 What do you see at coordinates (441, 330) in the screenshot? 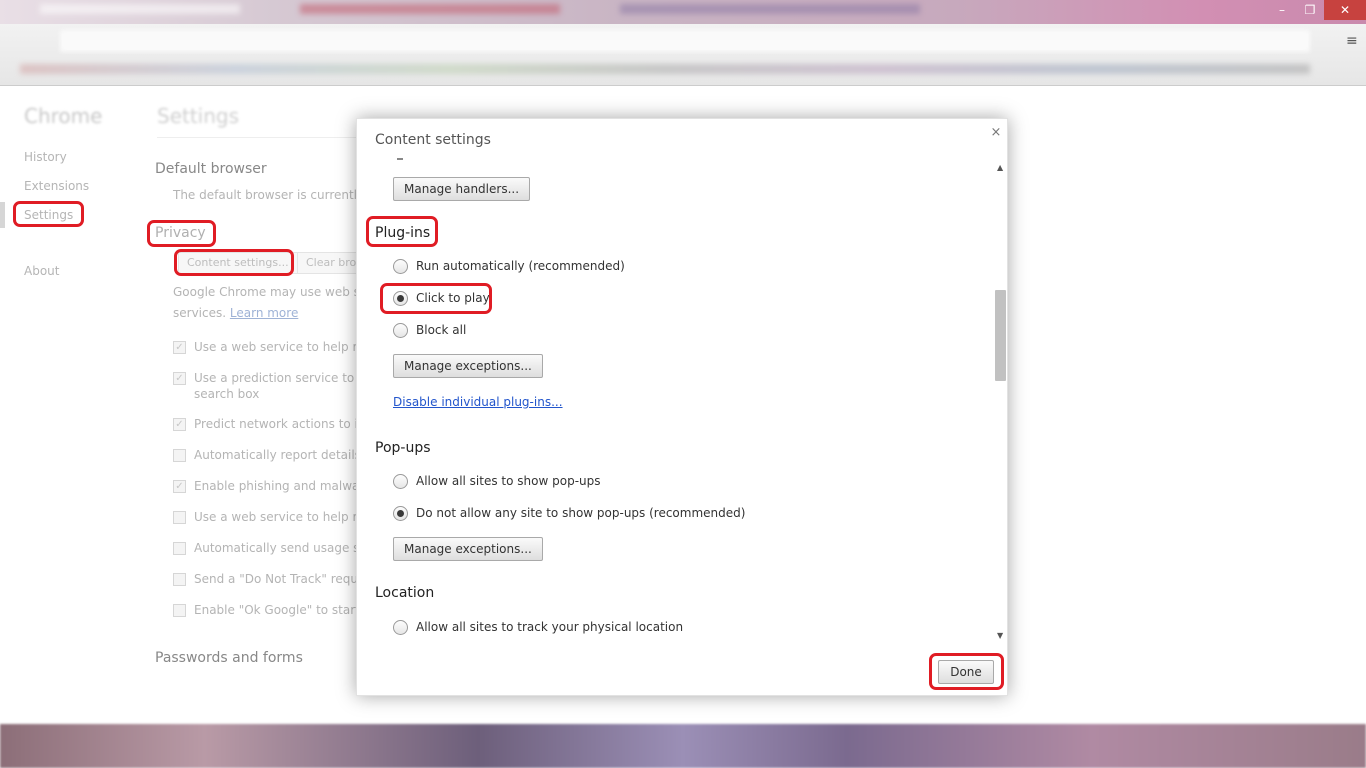
I see `radio-label: Block all` at bounding box center [441, 330].